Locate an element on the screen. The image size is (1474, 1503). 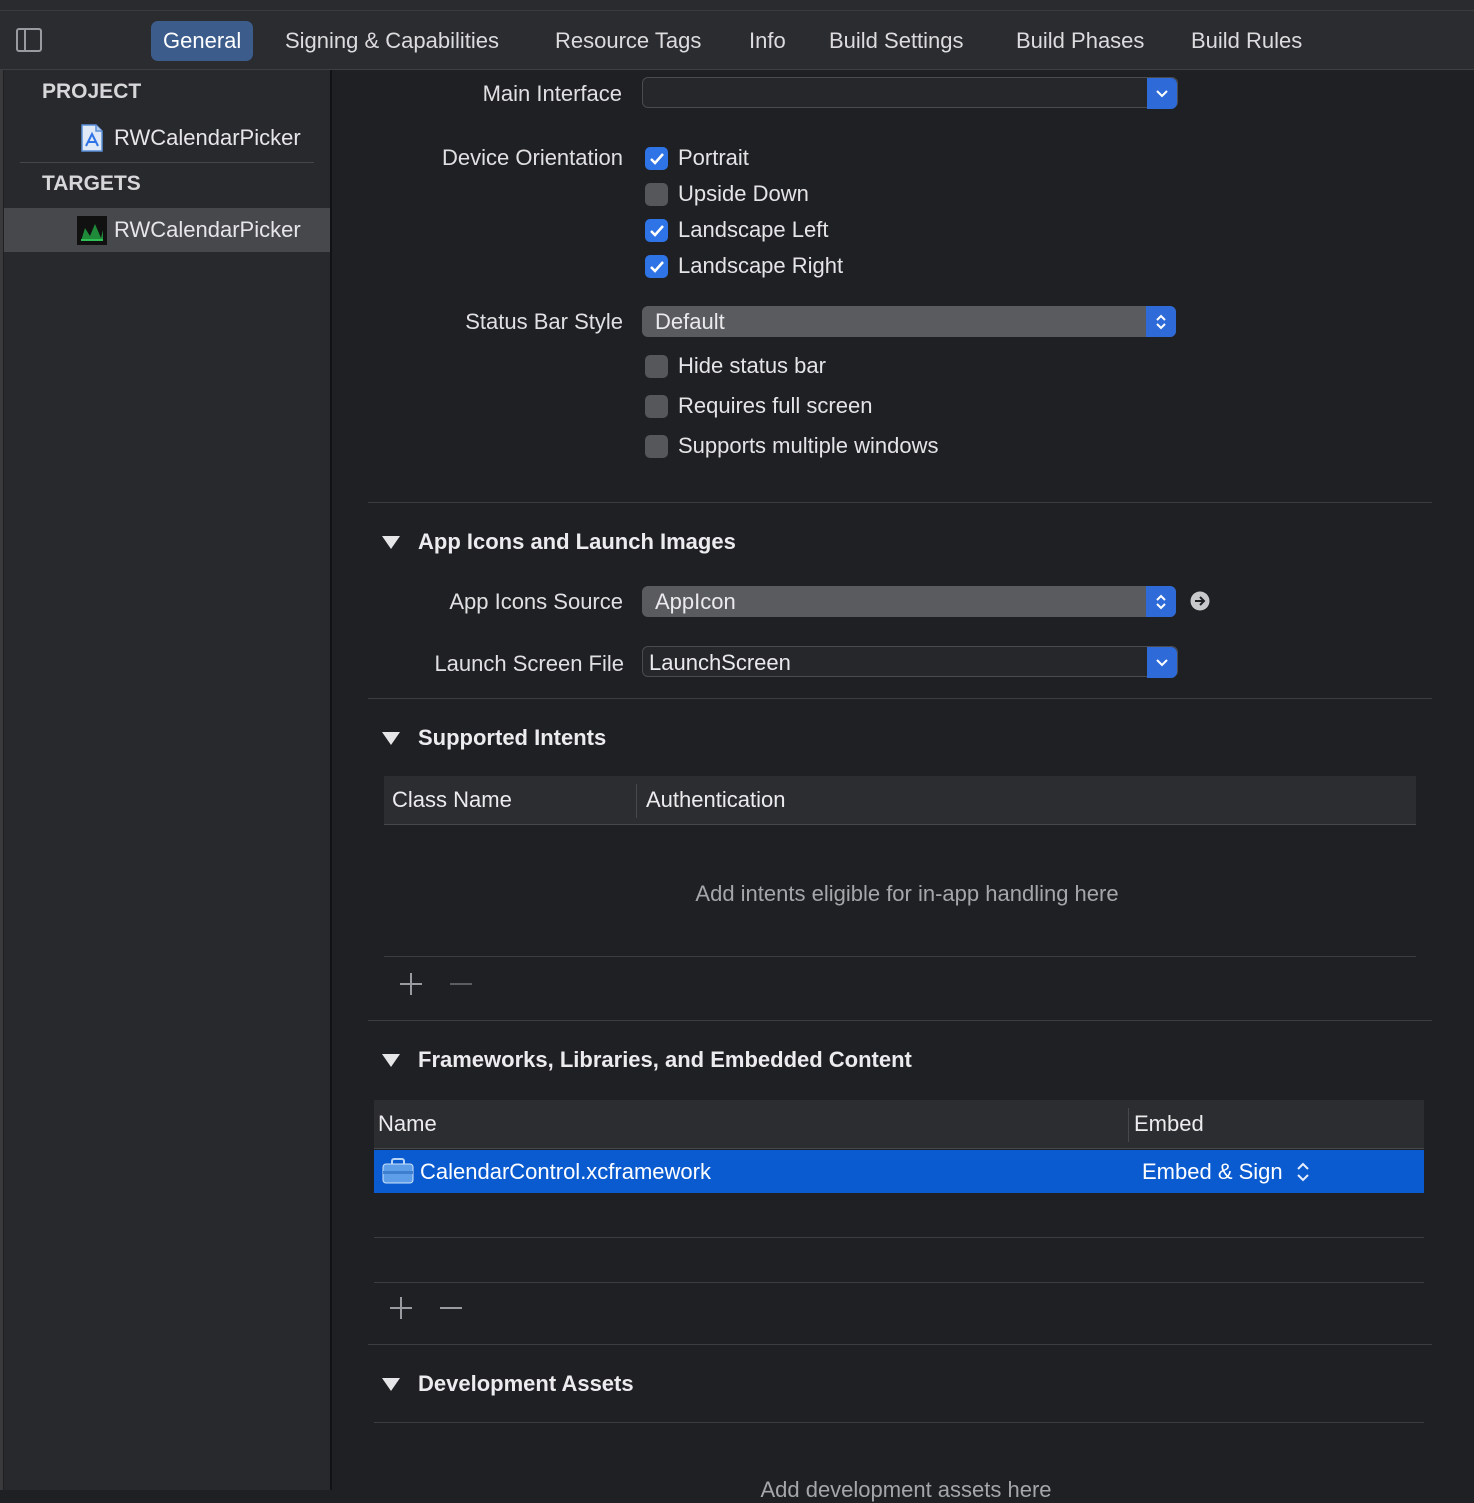
sidebar-toggle-icon is located at coordinates (29, 40).